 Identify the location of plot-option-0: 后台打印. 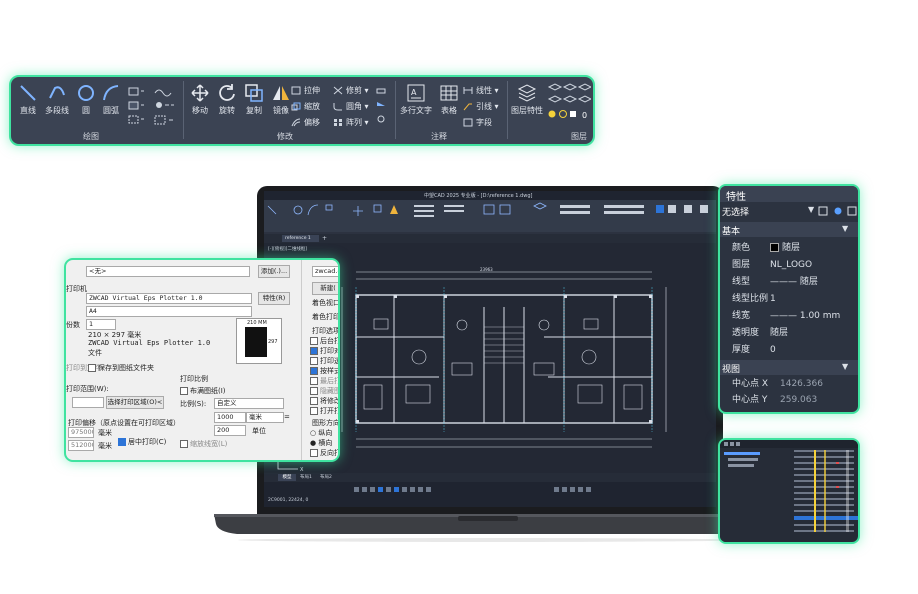
(324, 341).